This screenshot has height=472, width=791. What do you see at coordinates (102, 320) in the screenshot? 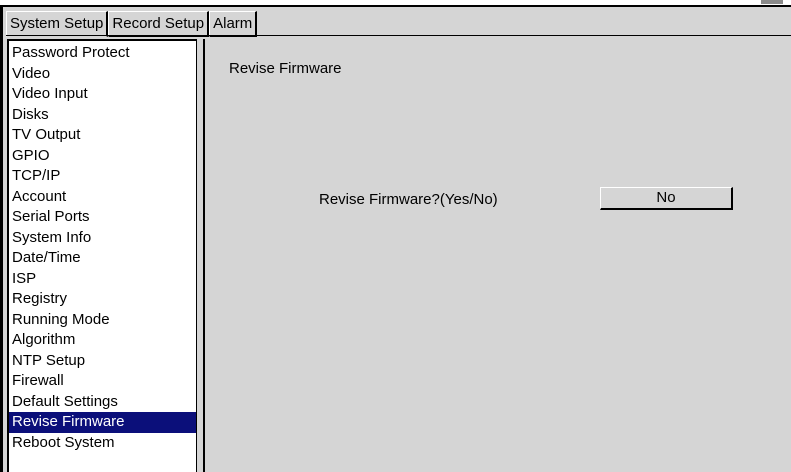
I see `sidebar-item-running-mode: Running Mode` at bounding box center [102, 320].